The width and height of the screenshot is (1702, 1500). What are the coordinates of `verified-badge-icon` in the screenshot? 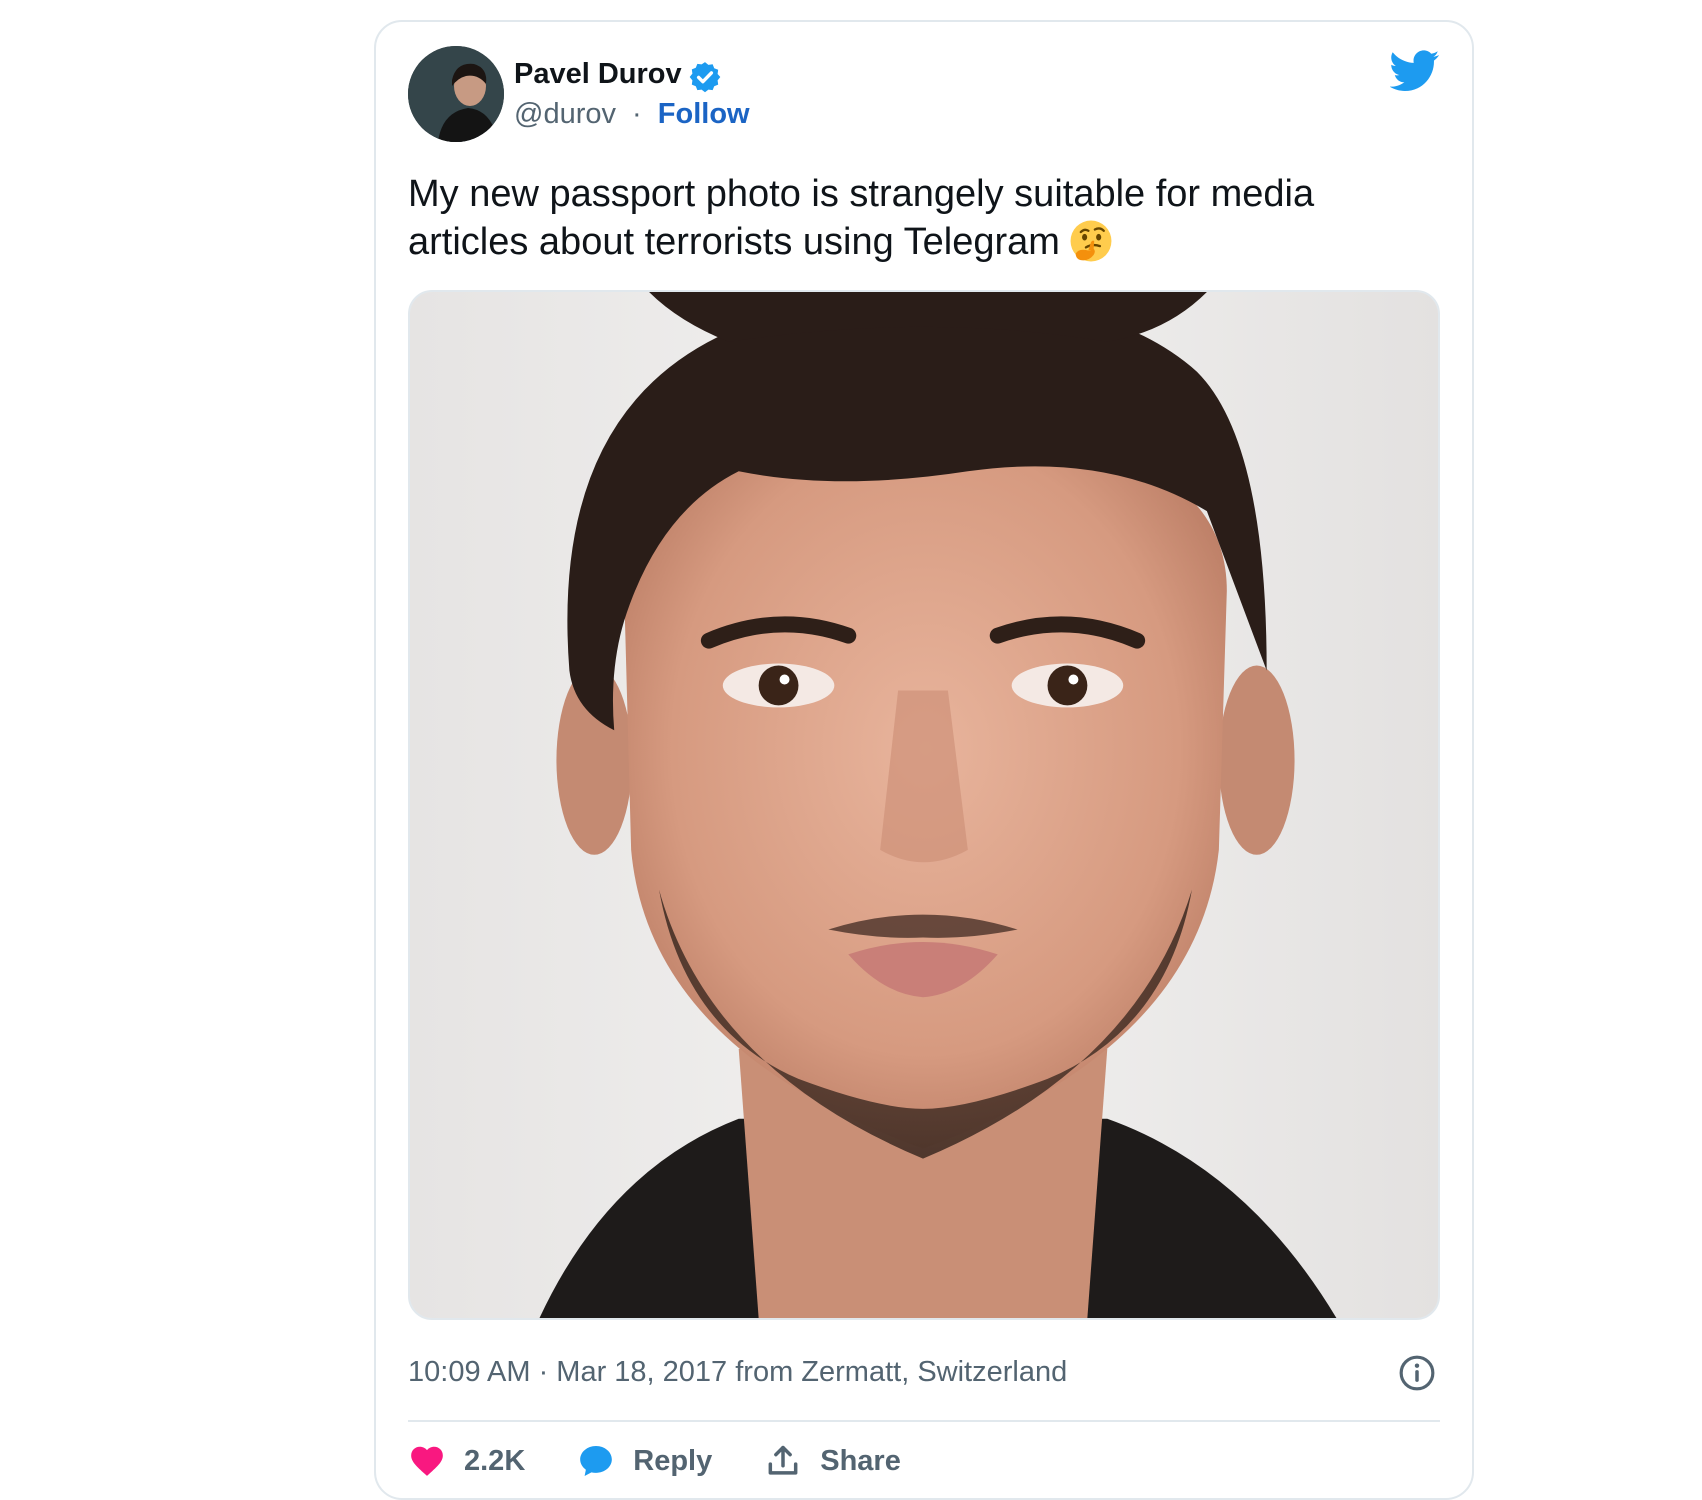 It's located at (705, 77).